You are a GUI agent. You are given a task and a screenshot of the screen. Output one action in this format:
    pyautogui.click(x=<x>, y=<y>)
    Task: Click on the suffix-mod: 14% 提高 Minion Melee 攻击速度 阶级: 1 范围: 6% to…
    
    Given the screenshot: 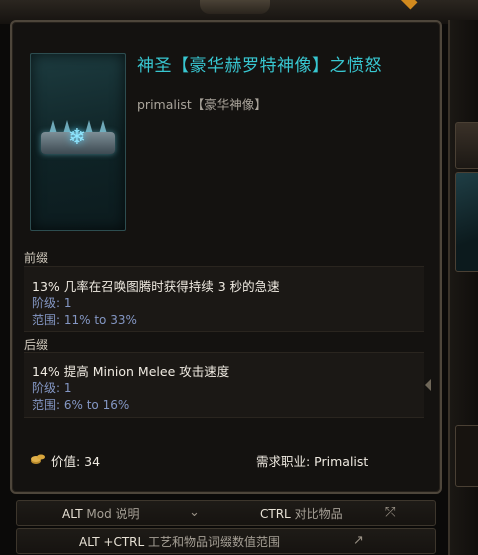 What is the action you would take?
    pyautogui.click(x=227, y=385)
    